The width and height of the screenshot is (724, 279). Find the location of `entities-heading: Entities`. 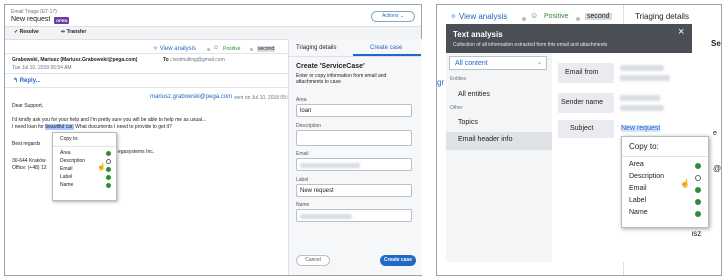

entities-heading: Entities is located at coordinates (458, 79).